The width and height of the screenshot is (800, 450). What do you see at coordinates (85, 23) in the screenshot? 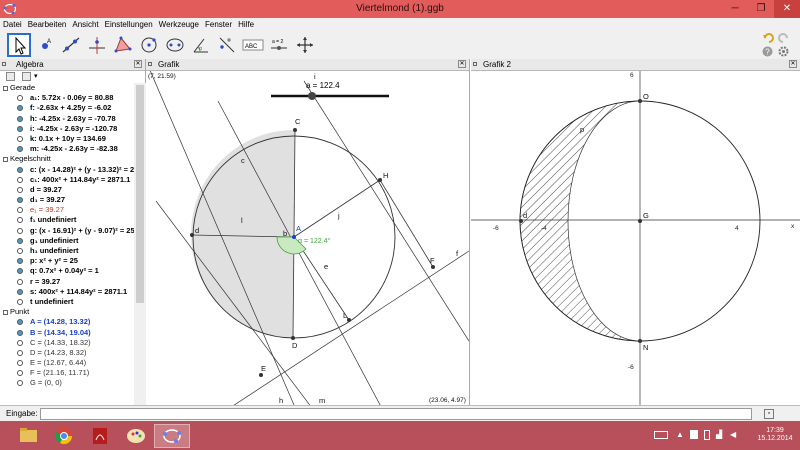
I see `menu-ansicht: Ansicht` at bounding box center [85, 23].